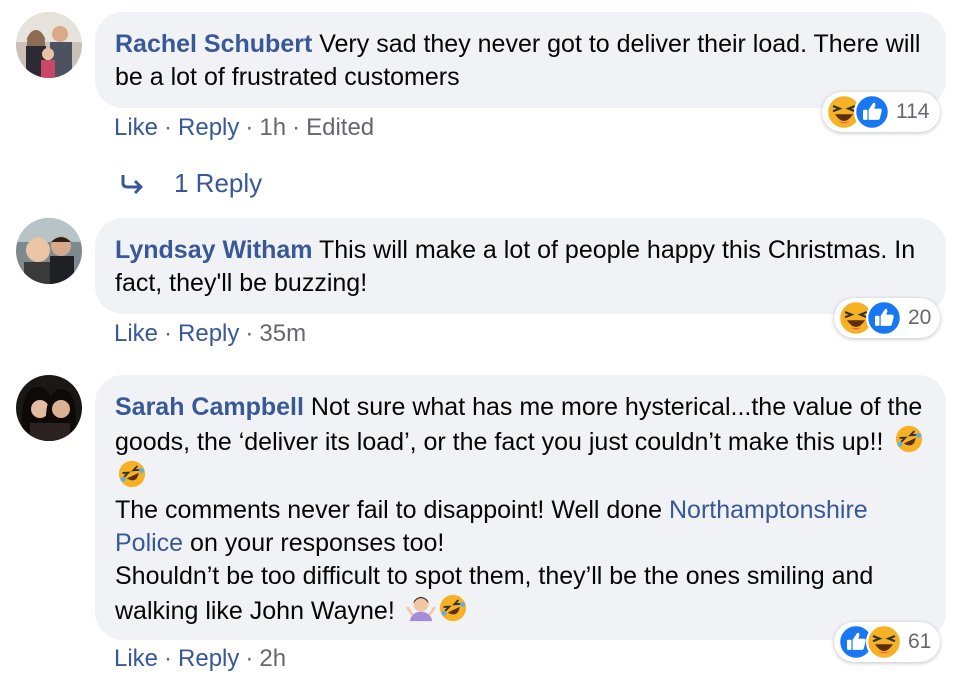 The image size is (966, 689). What do you see at coordinates (317, 543) in the screenshot?
I see `comment-text-part3: on your responses too!` at bounding box center [317, 543].